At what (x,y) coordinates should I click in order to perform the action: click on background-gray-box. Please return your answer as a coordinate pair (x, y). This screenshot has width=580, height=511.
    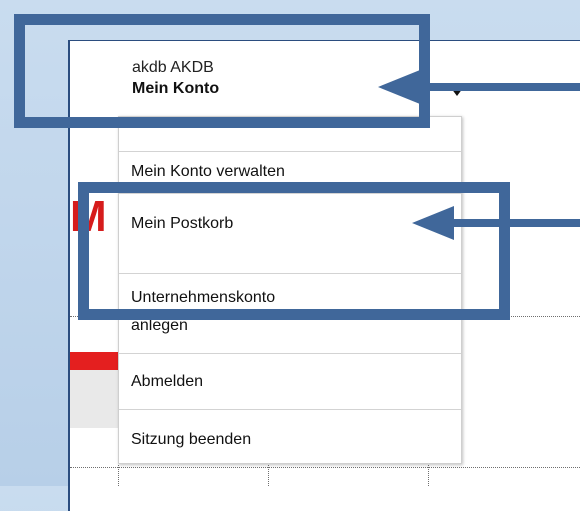
    Looking at the image, I should click on (97, 399).